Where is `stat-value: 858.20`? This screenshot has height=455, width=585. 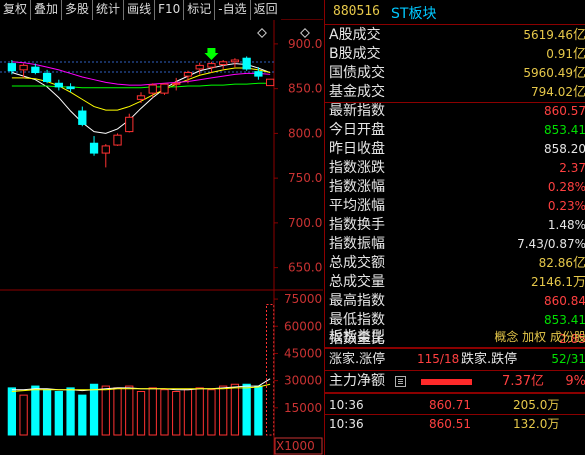 stat-value: 858.20 is located at coordinates (564, 149).